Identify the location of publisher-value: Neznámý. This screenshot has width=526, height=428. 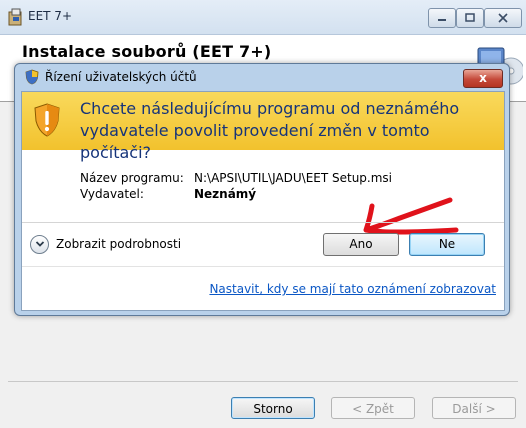
(225, 194).